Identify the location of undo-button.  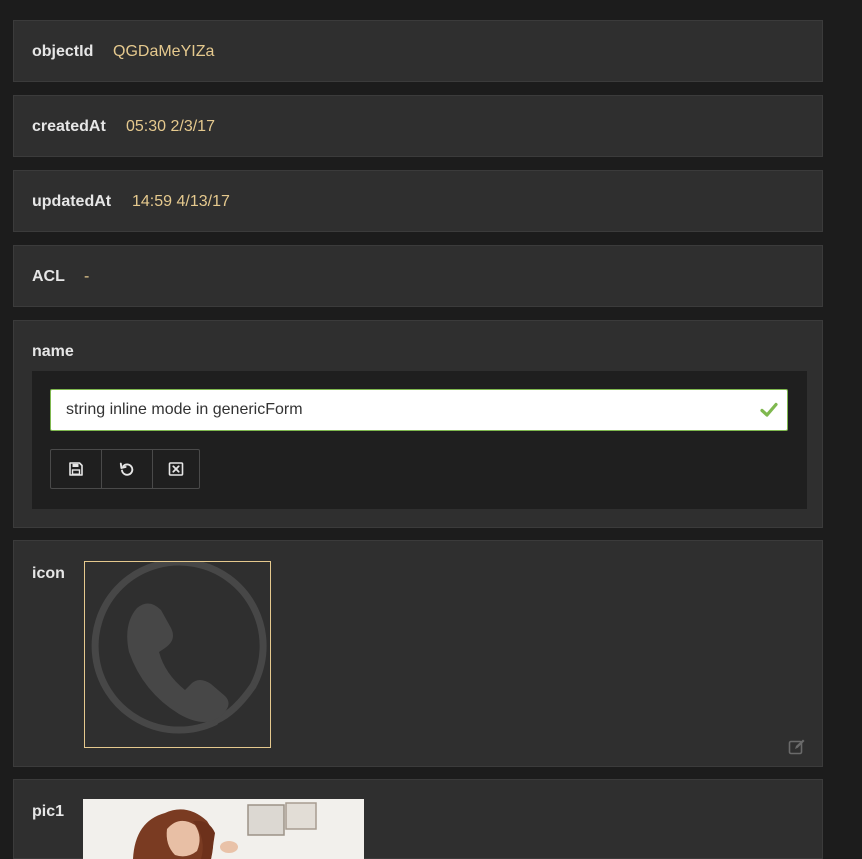
(127, 469).